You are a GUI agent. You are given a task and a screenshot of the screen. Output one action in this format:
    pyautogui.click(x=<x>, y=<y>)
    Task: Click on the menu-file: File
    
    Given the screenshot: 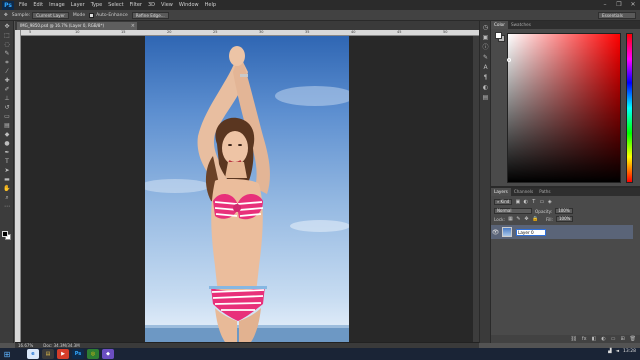 What is the action you would take?
    pyautogui.click(x=23, y=5)
    